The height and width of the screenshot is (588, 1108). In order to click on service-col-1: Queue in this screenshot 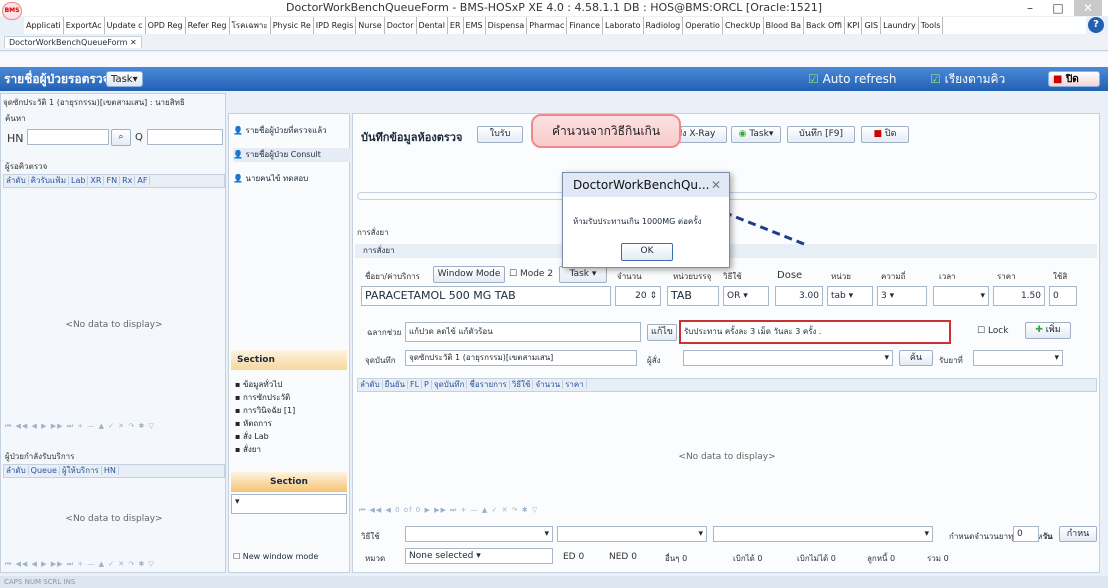, I will do `click(44, 470)`.